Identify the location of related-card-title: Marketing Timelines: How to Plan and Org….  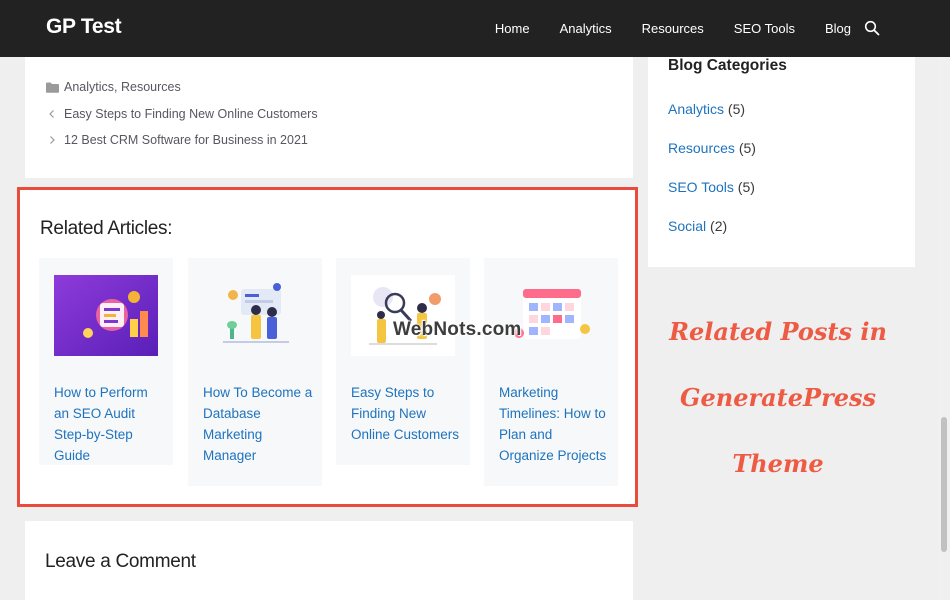
(554, 424).